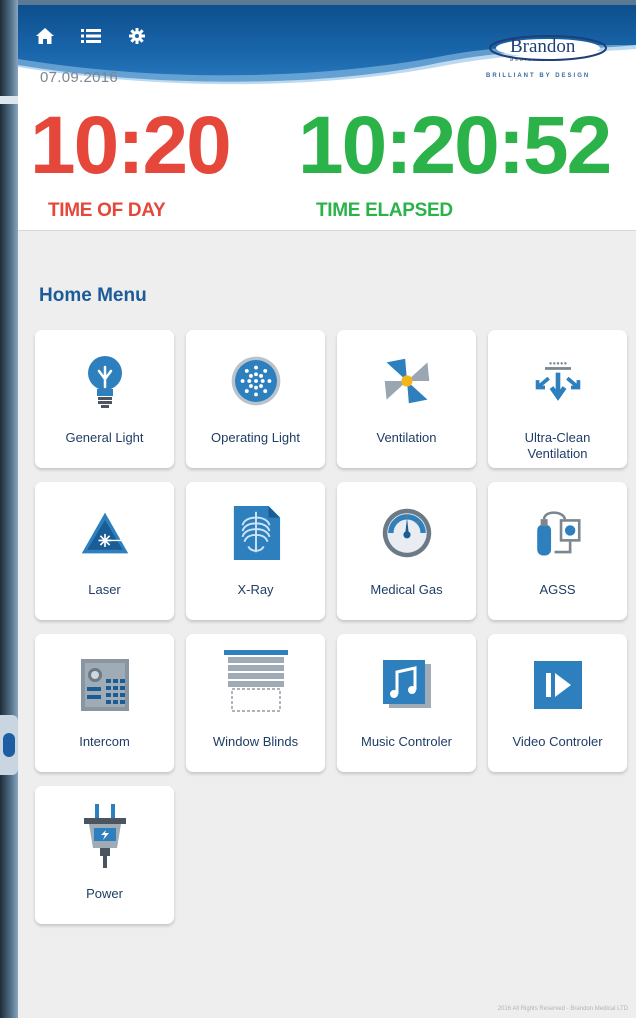 The image size is (636, 1018). What do you see at coordinates (557, 437) in the screenshot?
I see `tile-label-line: Ultra-Clean` at bounding box center [557, 437].